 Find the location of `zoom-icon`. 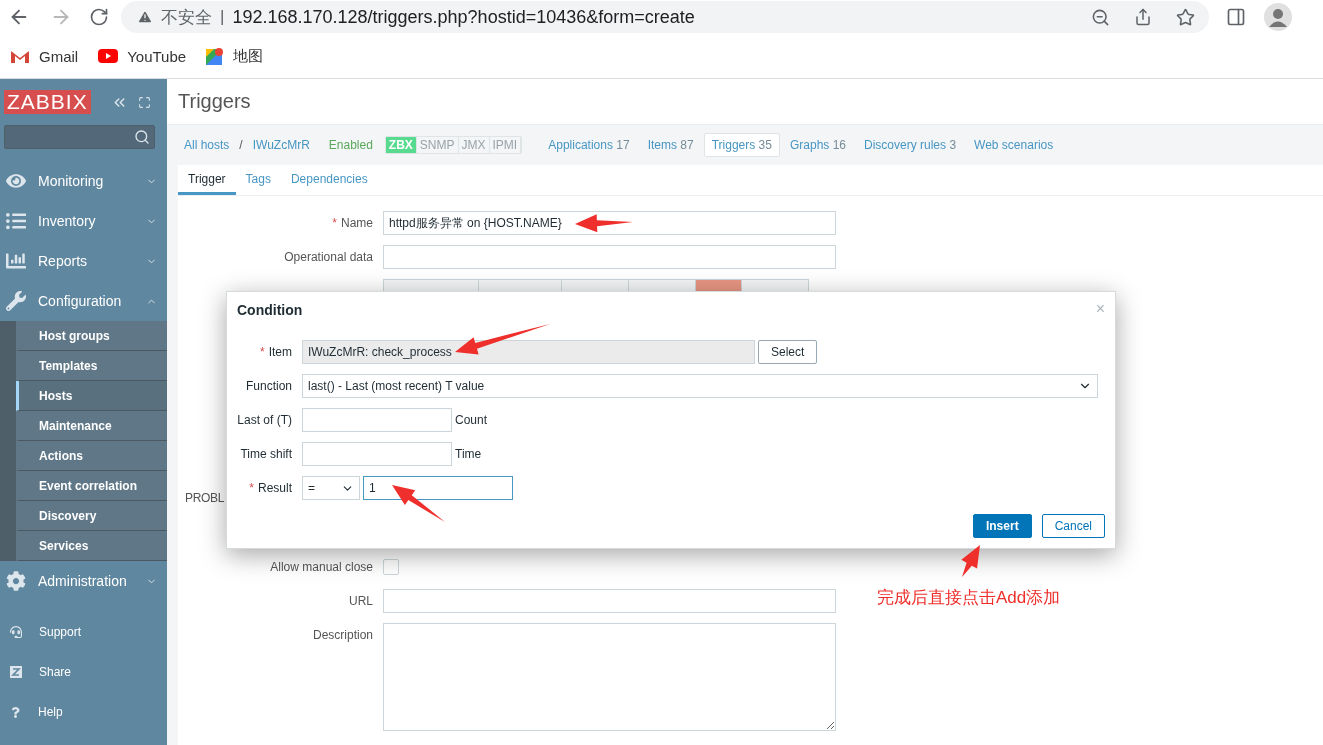

zoom-icon is located at coordinates (1100, 17).